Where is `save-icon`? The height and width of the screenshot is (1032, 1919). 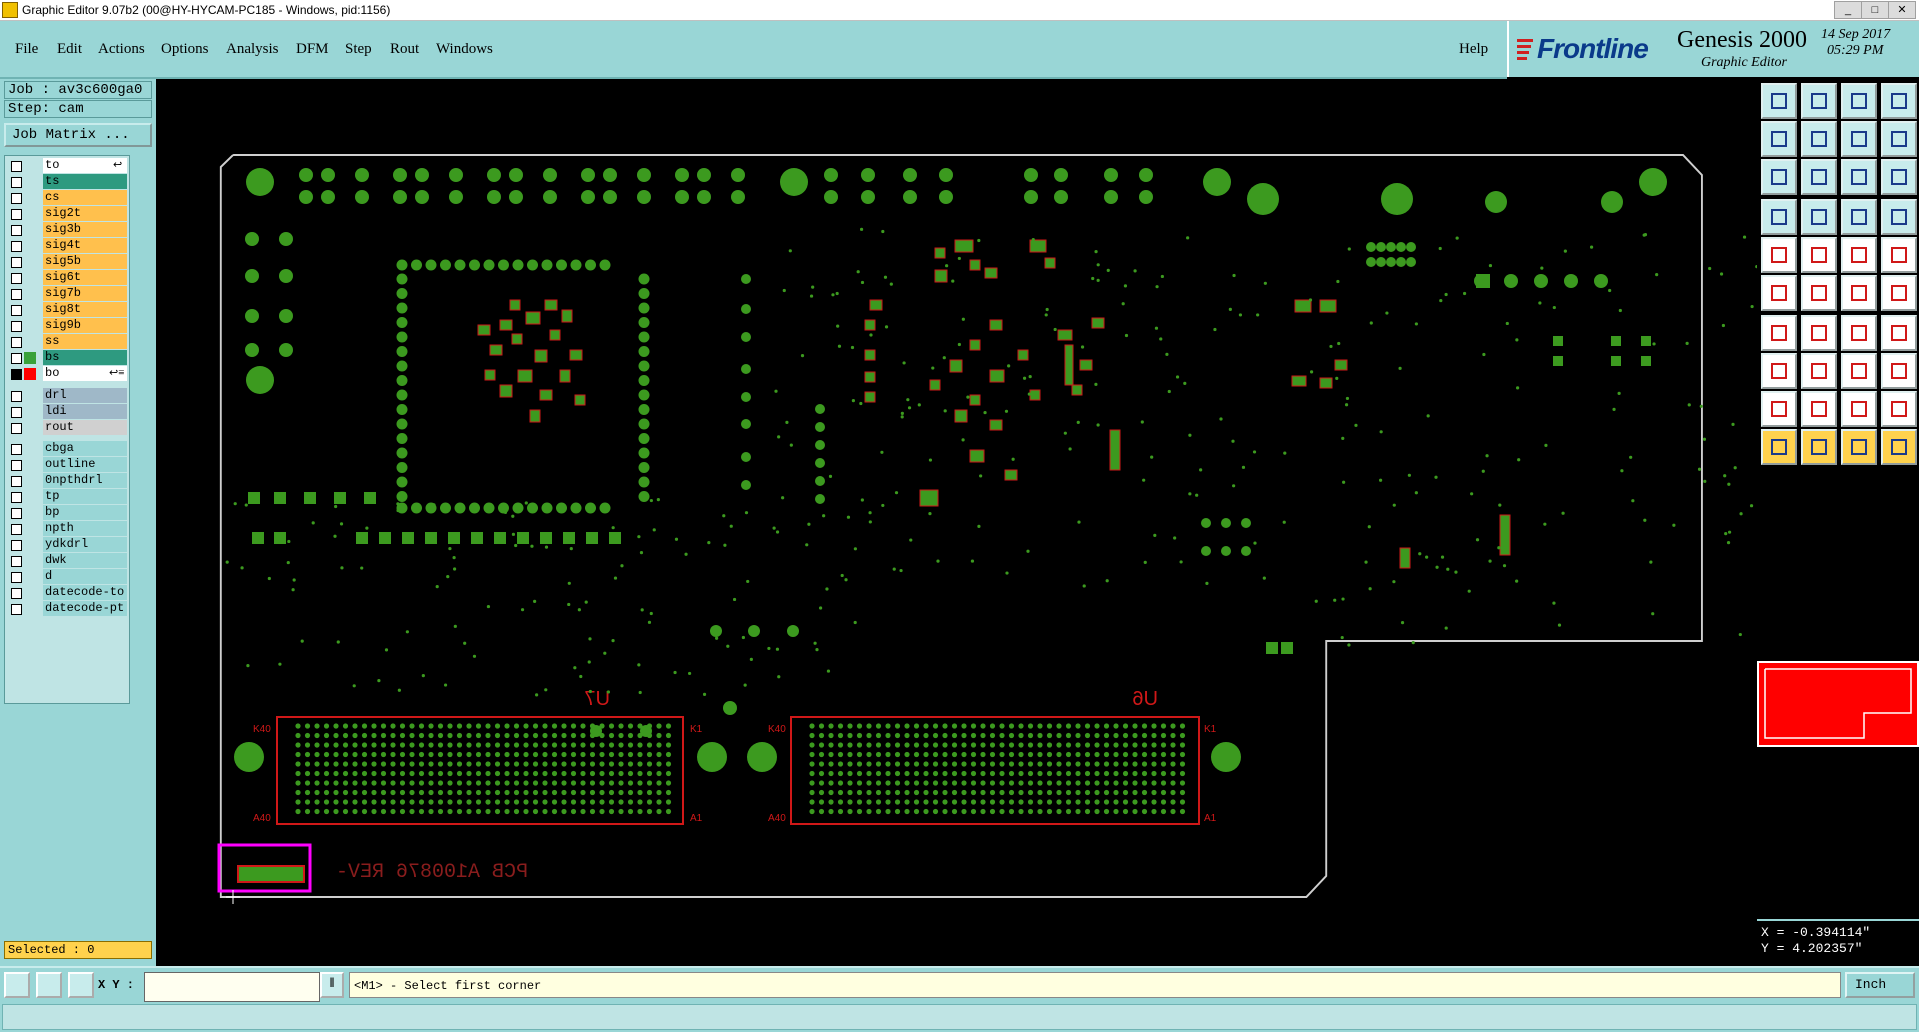
save-icon is located at coordinates (1819, 101).